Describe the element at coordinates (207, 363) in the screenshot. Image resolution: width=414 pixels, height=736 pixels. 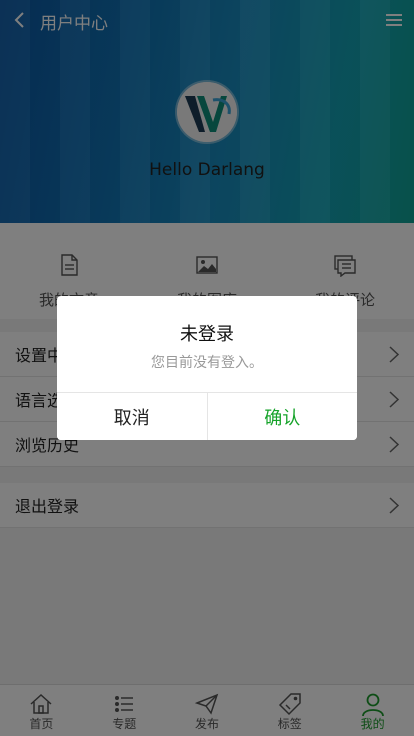
I see `dialog-message: 您目前没有登入。` at that location.